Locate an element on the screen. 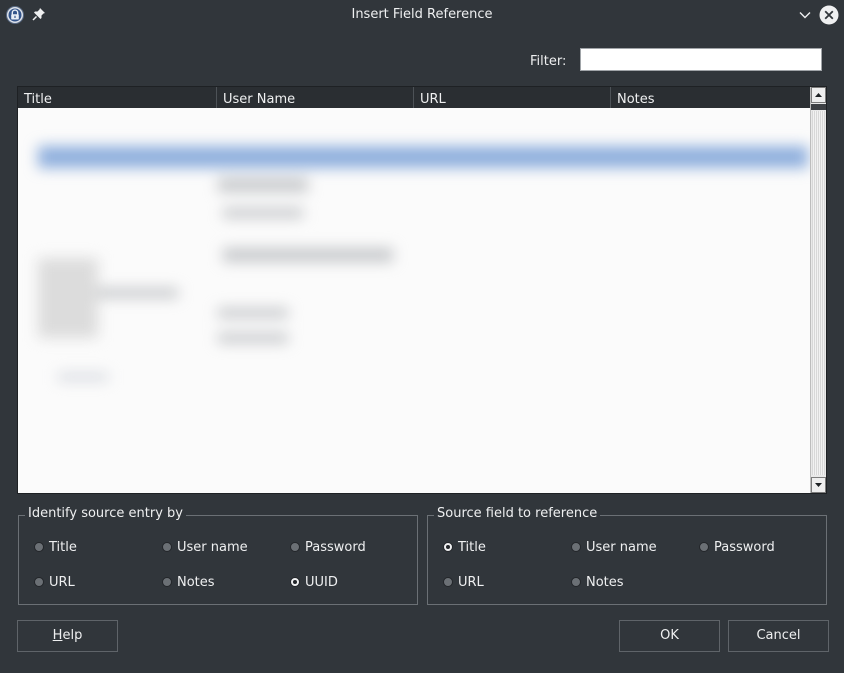  vertical-scrollbar is located at coordinates (818, 290).